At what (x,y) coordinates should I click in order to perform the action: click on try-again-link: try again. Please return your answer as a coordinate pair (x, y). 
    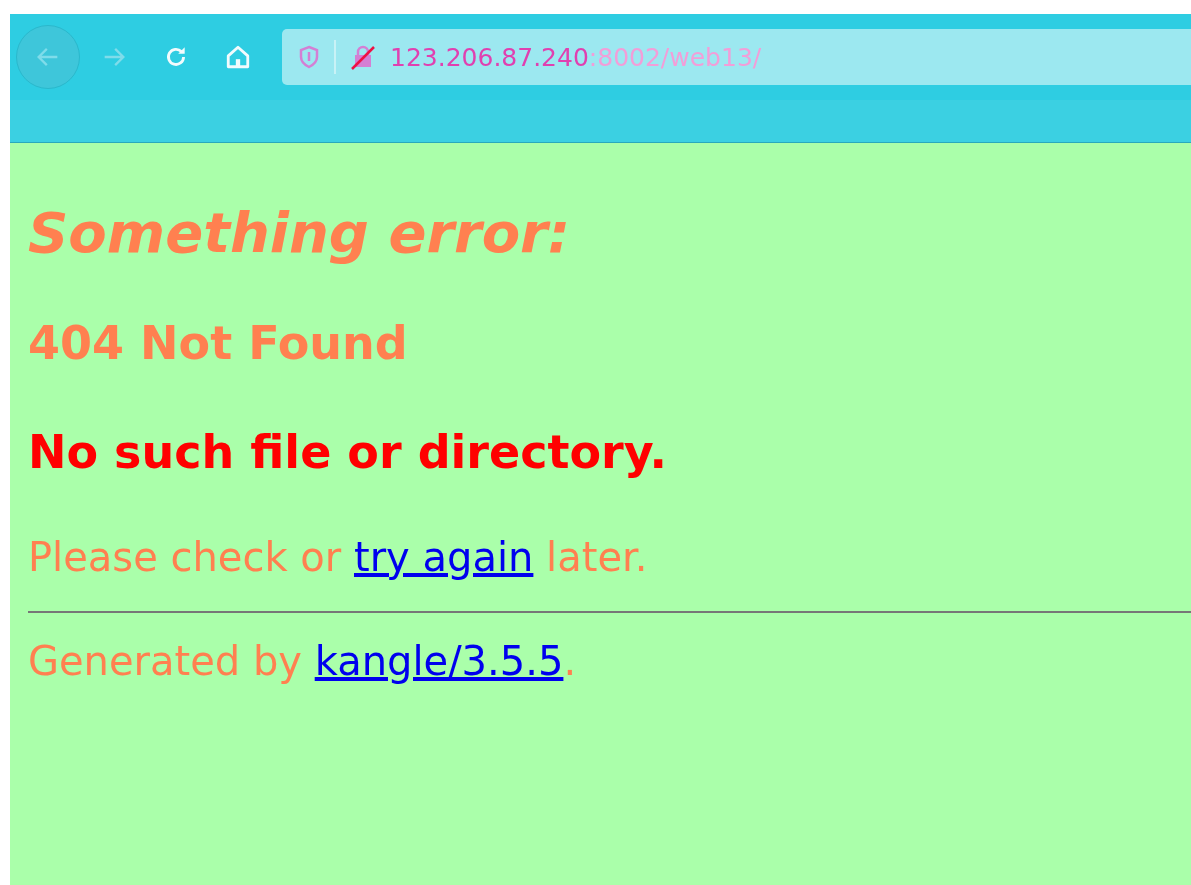
    Looking at the image, I should click on (444, 556).